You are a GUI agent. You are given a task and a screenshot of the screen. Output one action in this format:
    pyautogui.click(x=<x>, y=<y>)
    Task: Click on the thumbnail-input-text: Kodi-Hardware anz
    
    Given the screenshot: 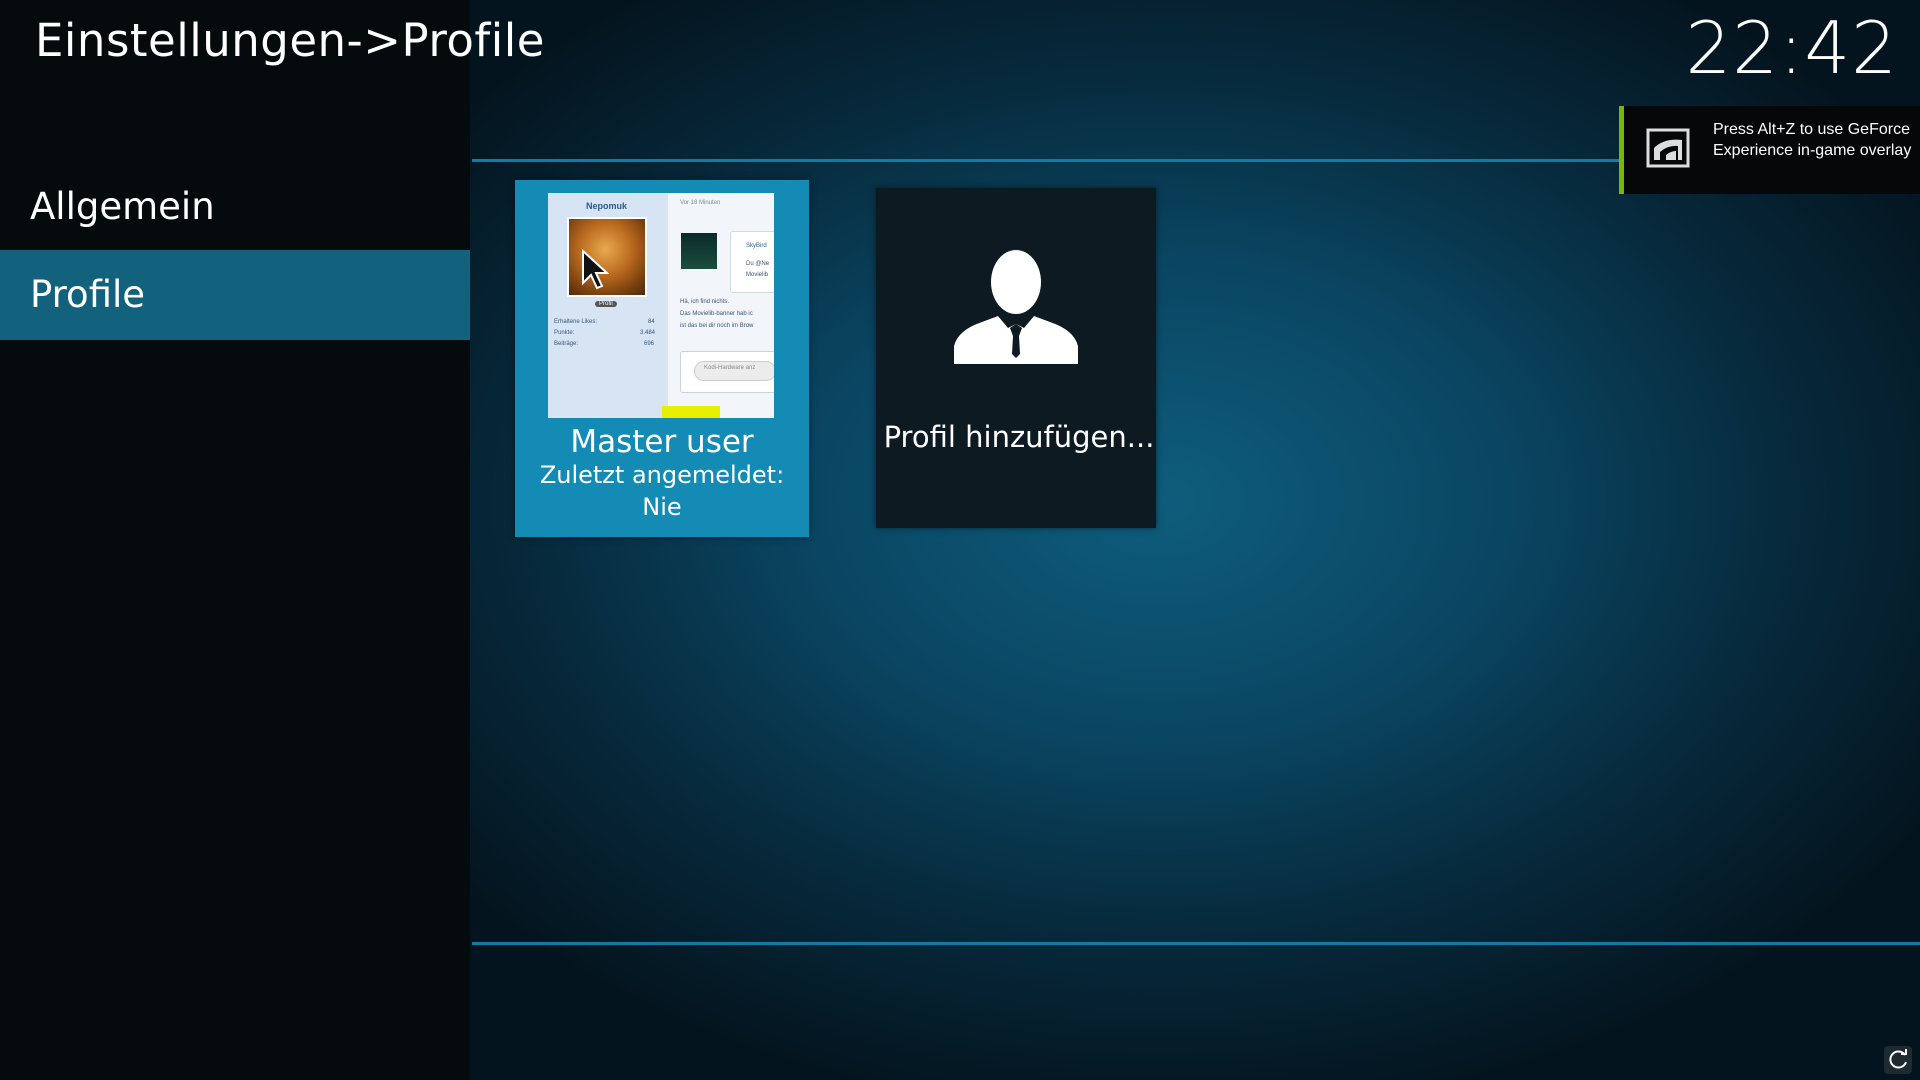 What is the action you would take?
    pyautogui.click(x=730, y=368)
    